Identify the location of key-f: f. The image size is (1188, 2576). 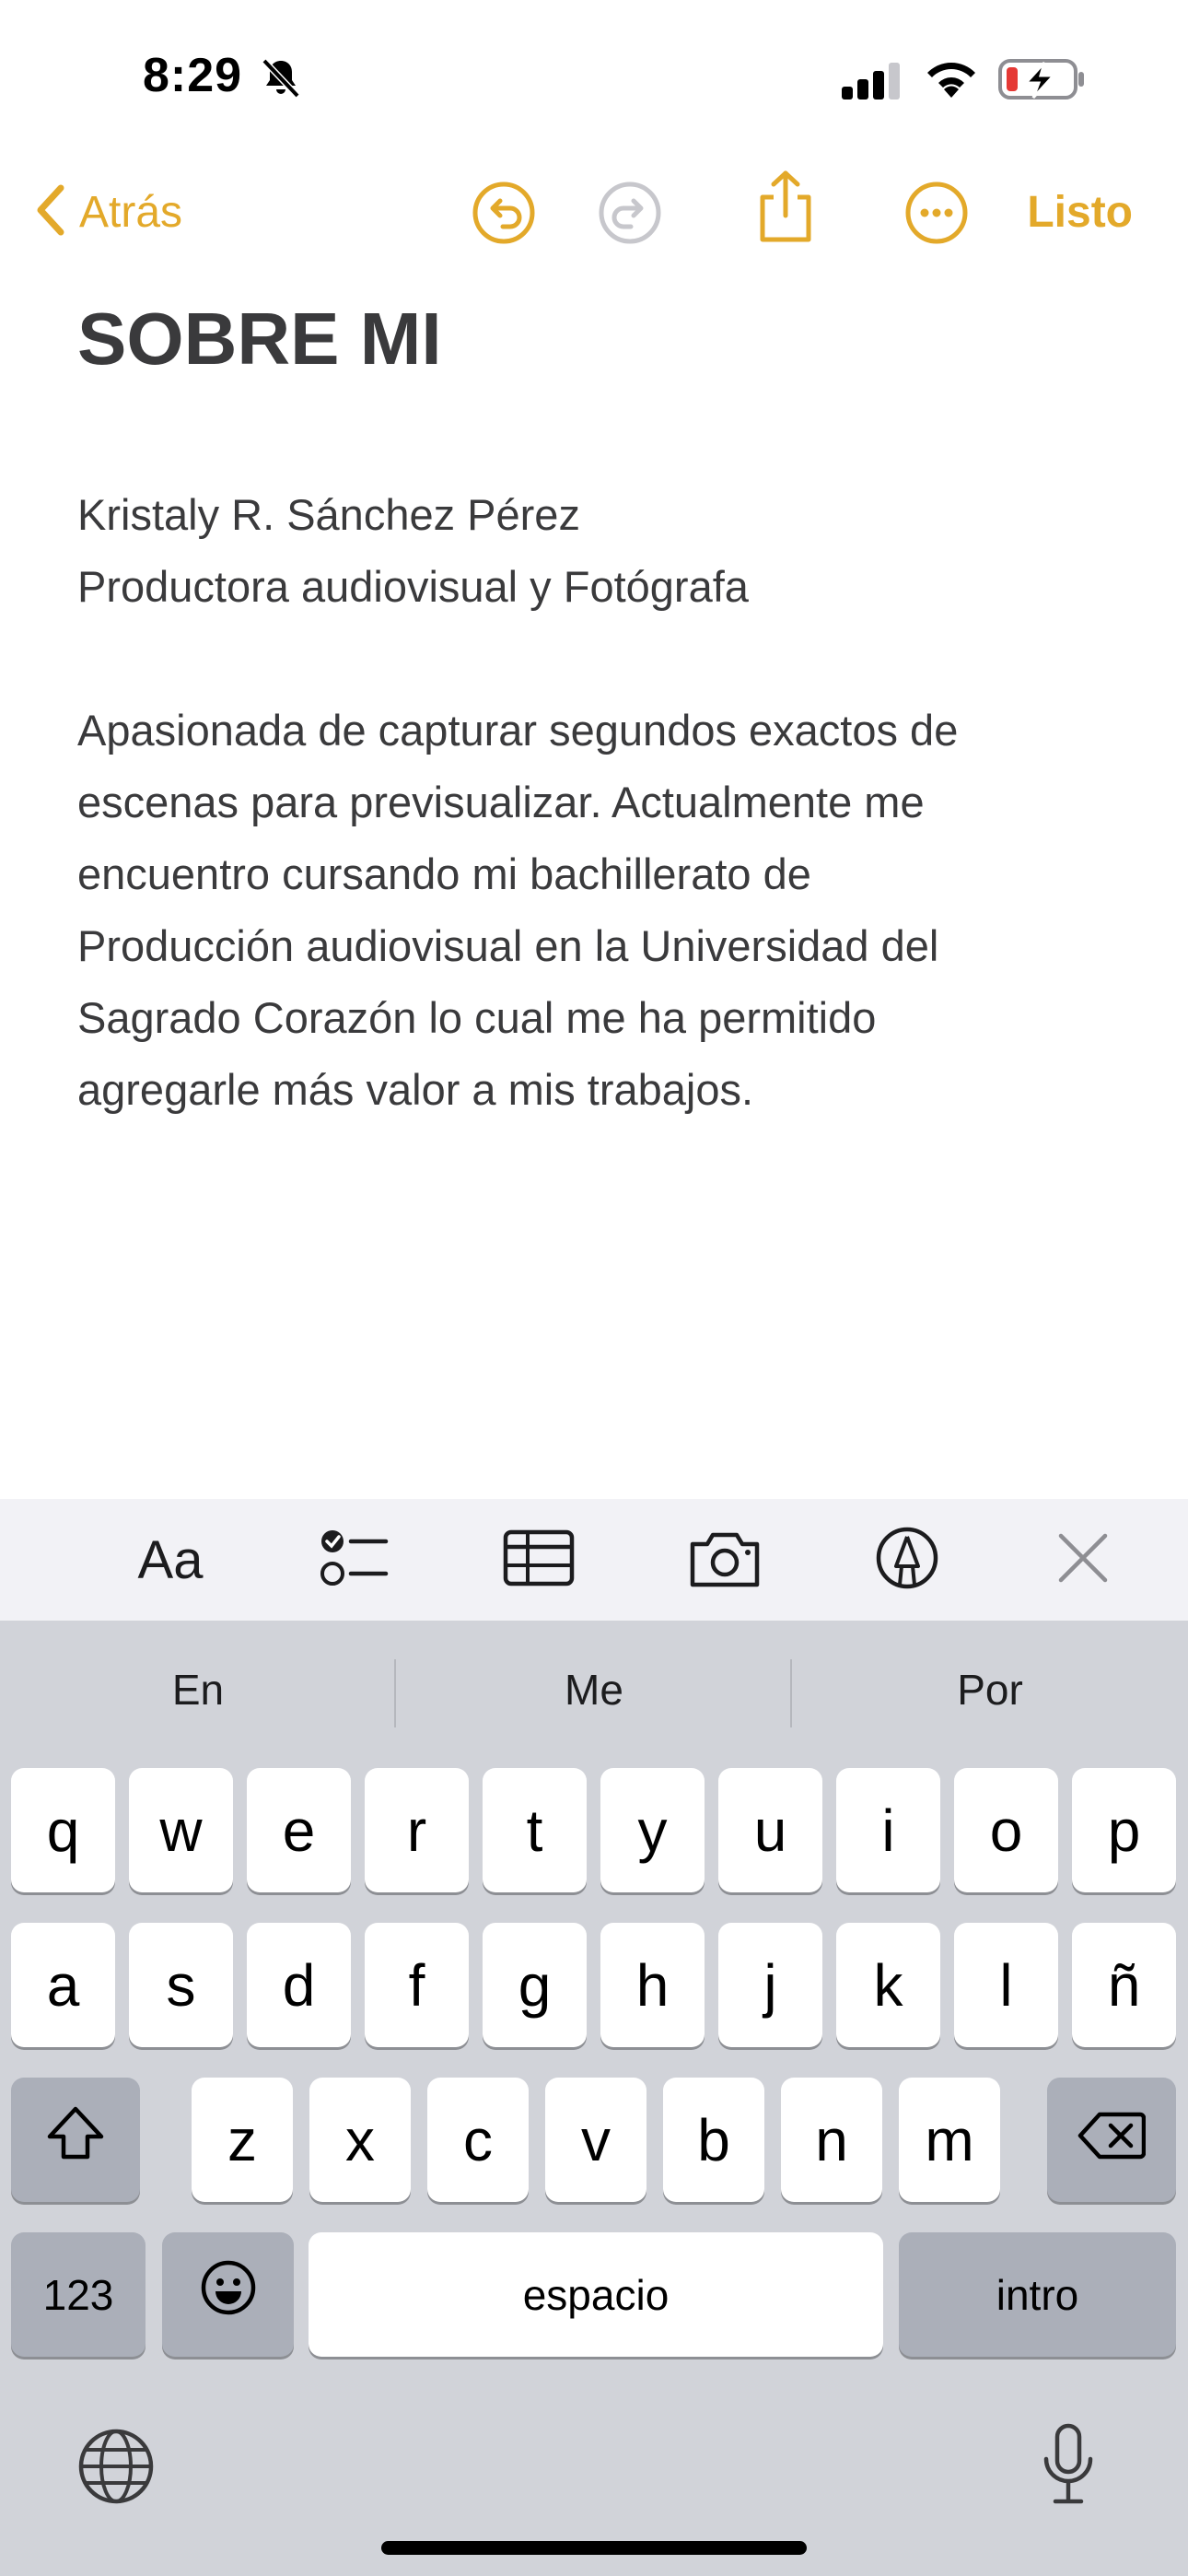
(417, 1985).